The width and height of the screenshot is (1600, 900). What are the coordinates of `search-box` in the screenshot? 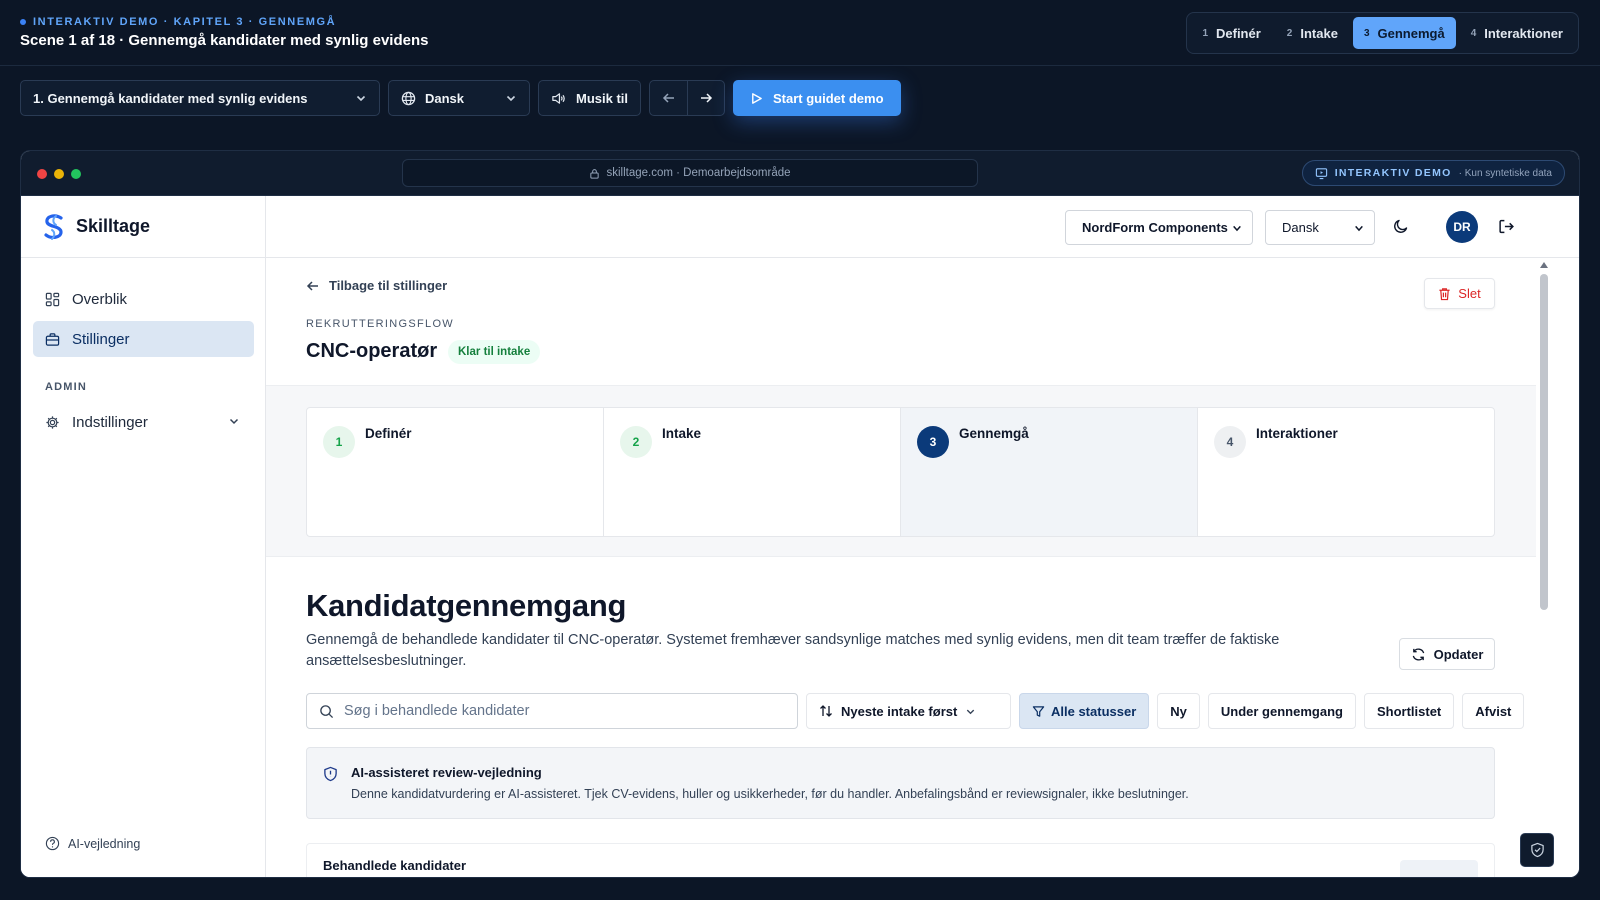 It's located at (552, 711).